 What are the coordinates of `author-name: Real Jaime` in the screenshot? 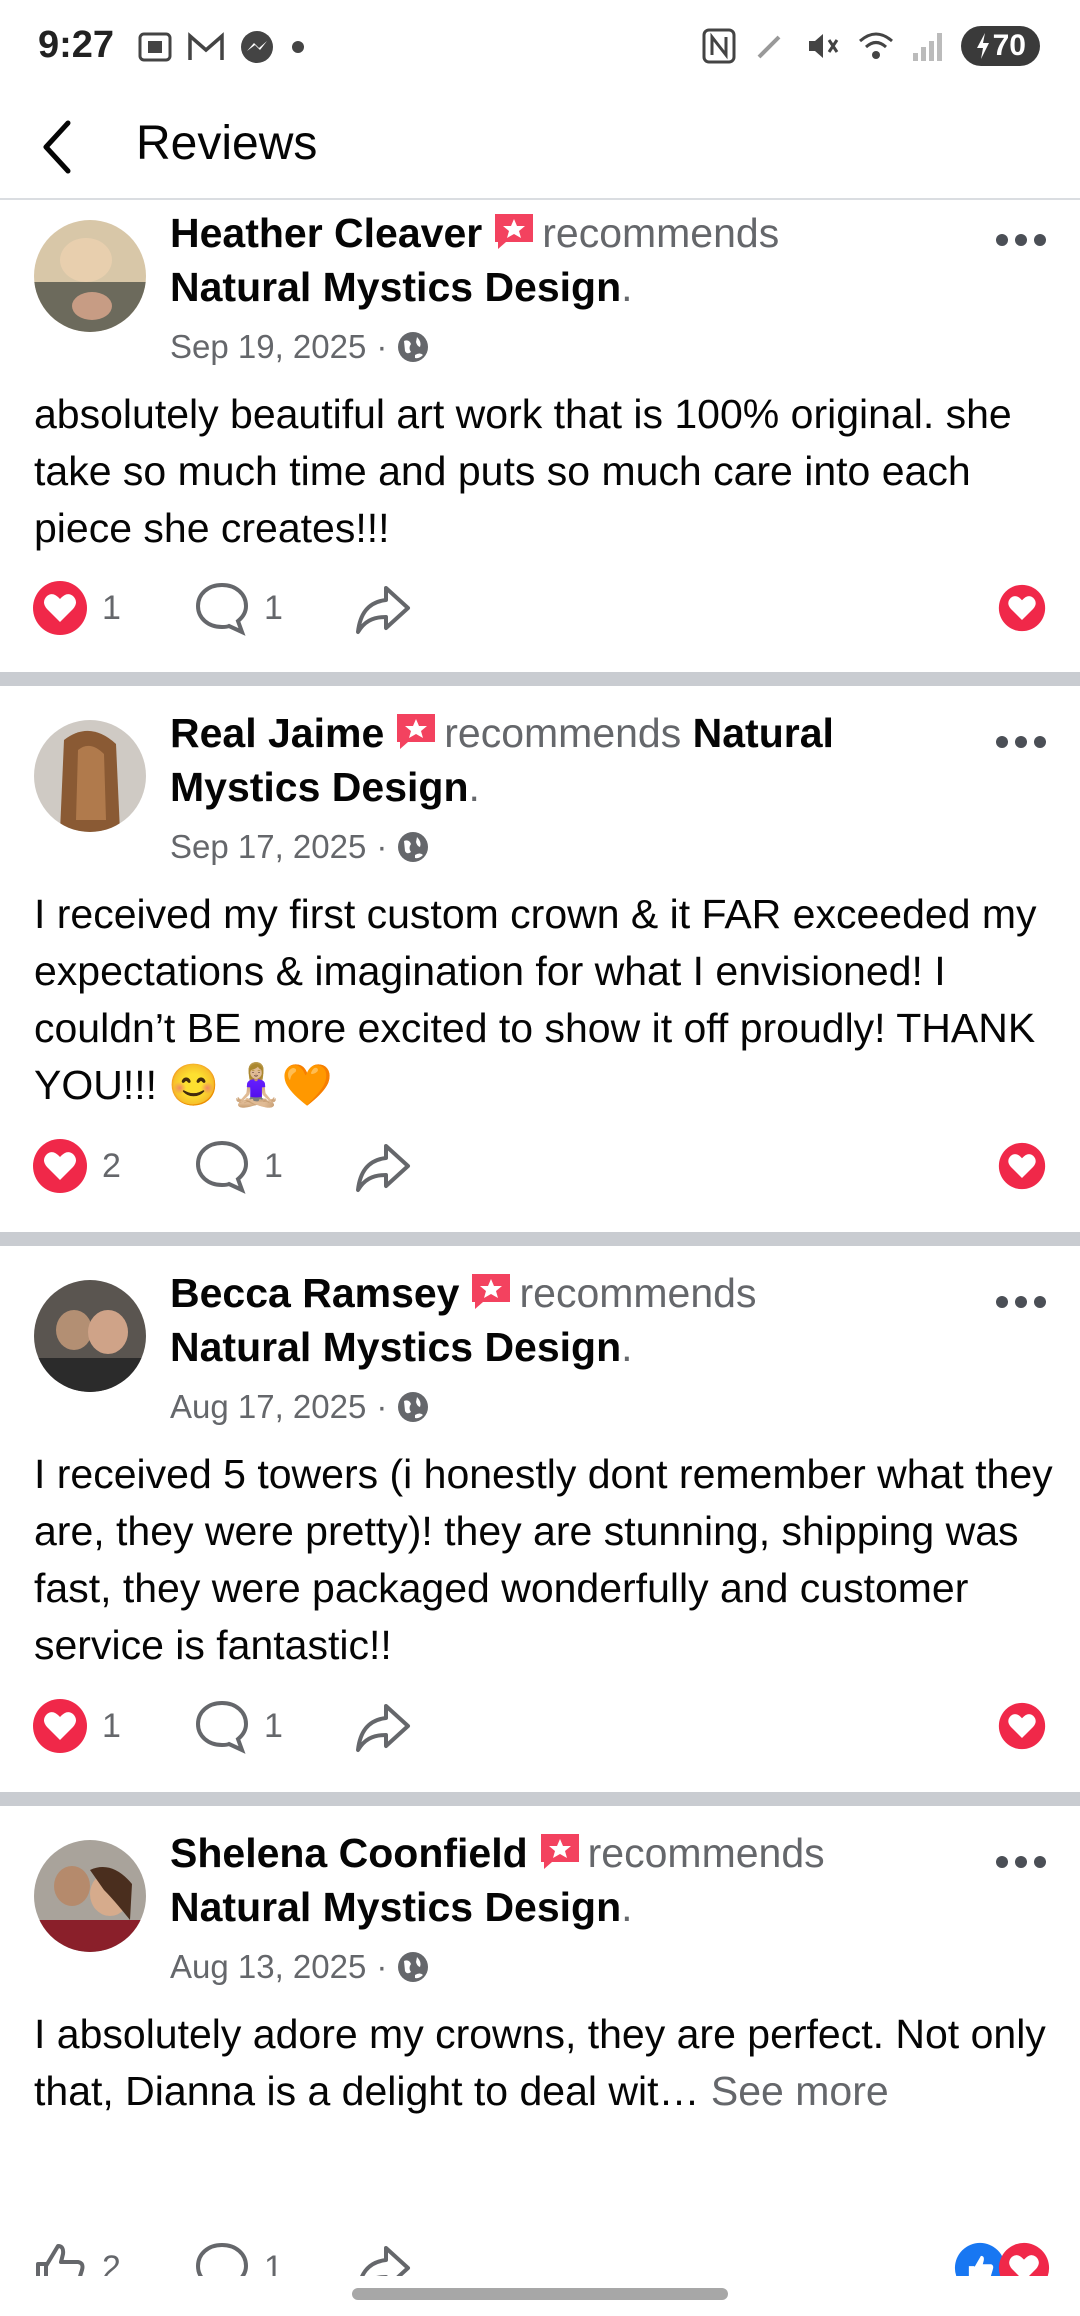 It's located at (277, 733).